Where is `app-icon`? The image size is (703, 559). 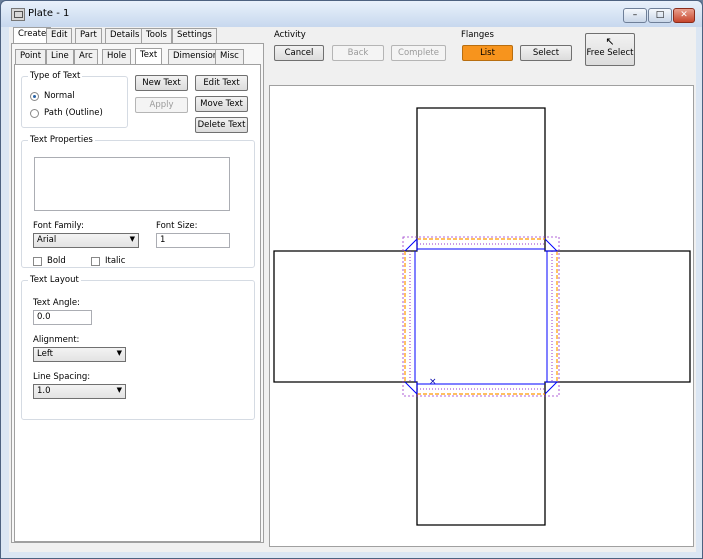
app-icon is located at coordinates (18, 14).